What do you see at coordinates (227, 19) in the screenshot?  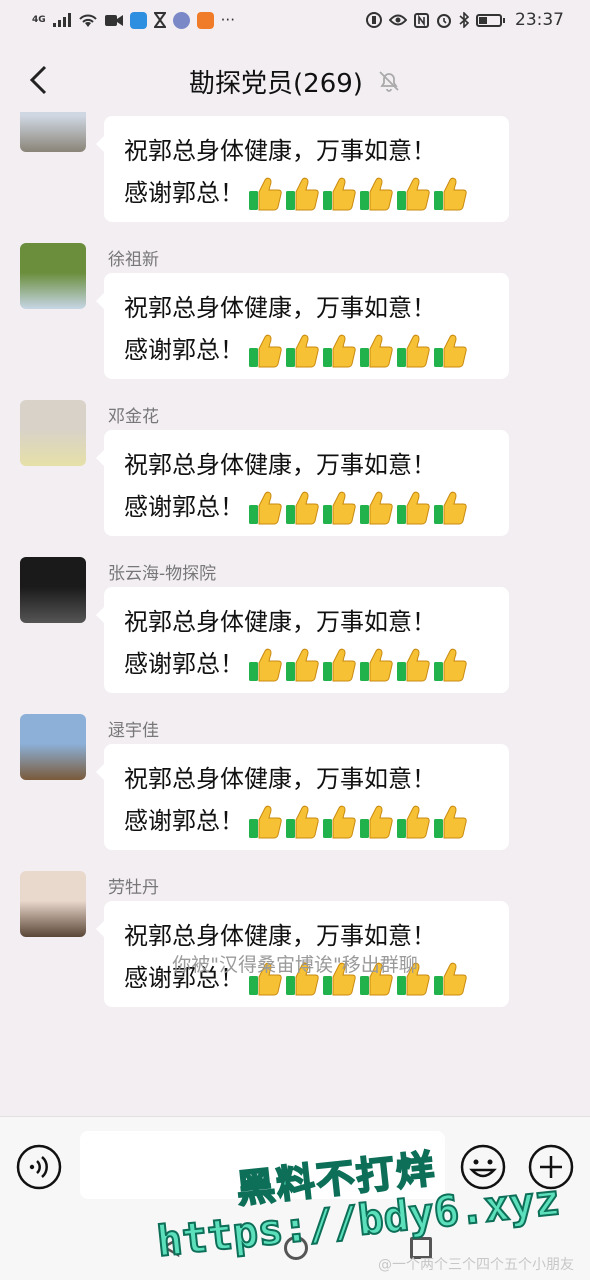 I see `more-icon: ···` at bounding box center [227, 19].